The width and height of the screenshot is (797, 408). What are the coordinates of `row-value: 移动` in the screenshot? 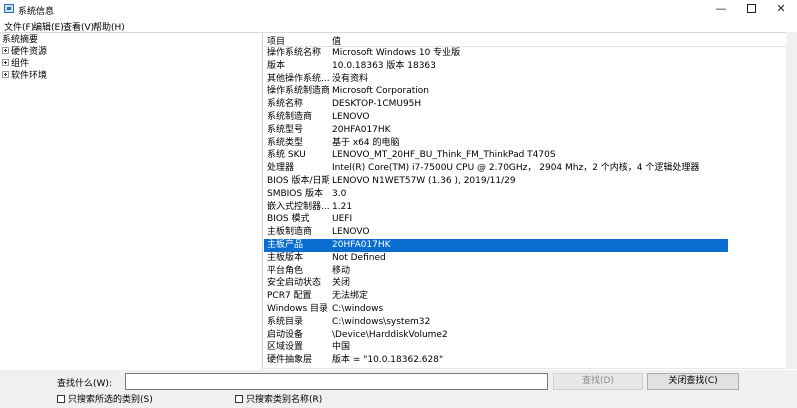 It's located at (341, 270).